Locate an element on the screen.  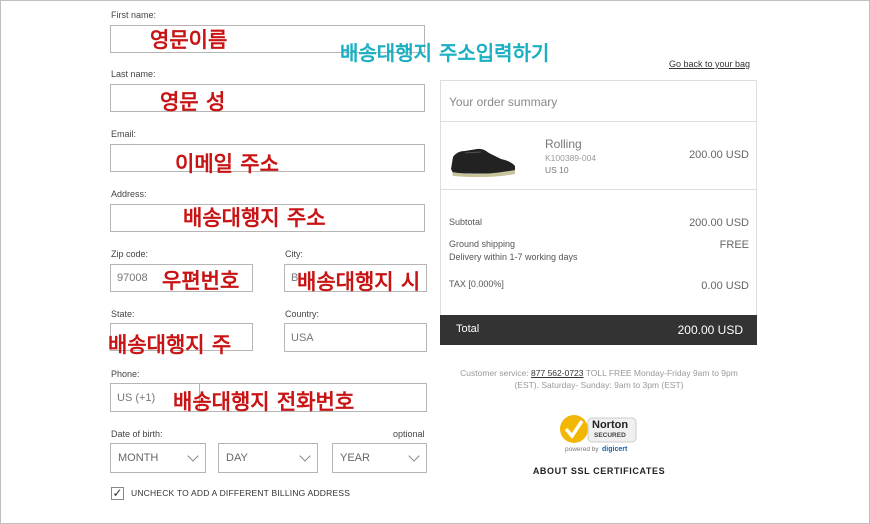
shipping-label: Ground shipping is located at coordinates (482, 244).